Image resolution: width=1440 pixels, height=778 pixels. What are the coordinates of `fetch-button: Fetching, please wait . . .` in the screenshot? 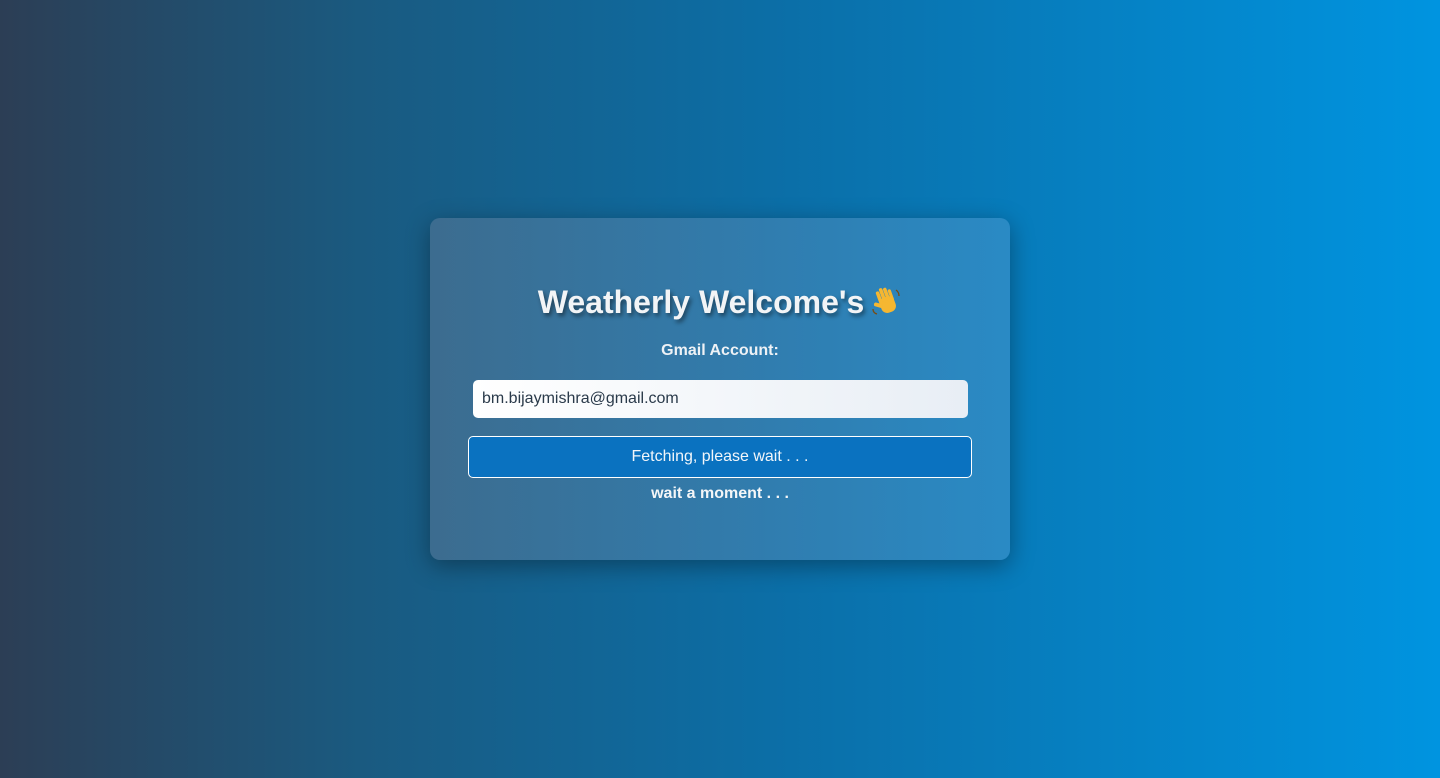 It's located at (720, 457).